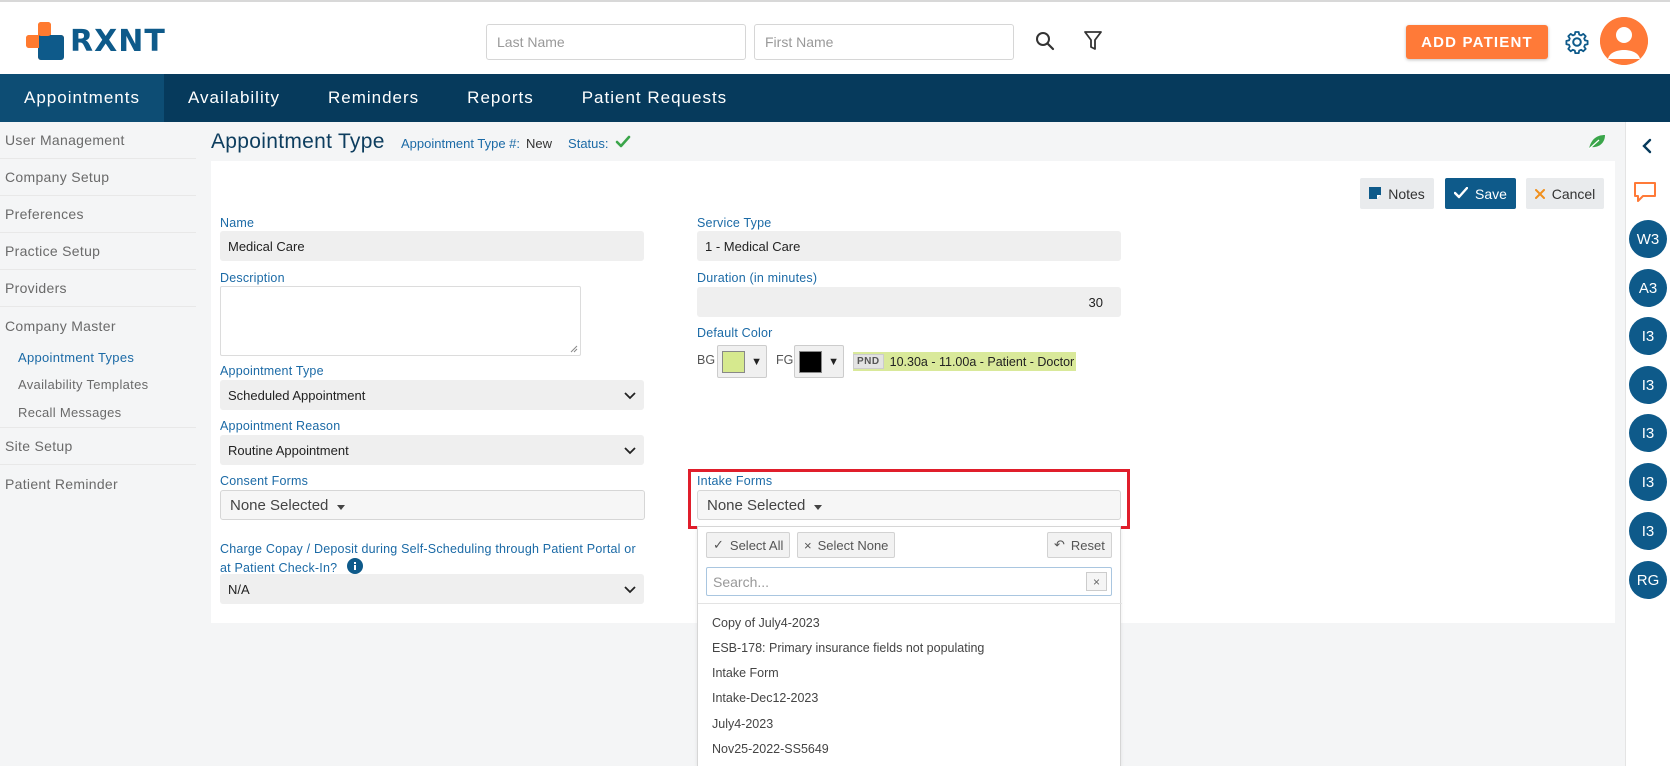 The image size is (1670, 766). I want to click on notes-label: Notes, so click(1406, 193).